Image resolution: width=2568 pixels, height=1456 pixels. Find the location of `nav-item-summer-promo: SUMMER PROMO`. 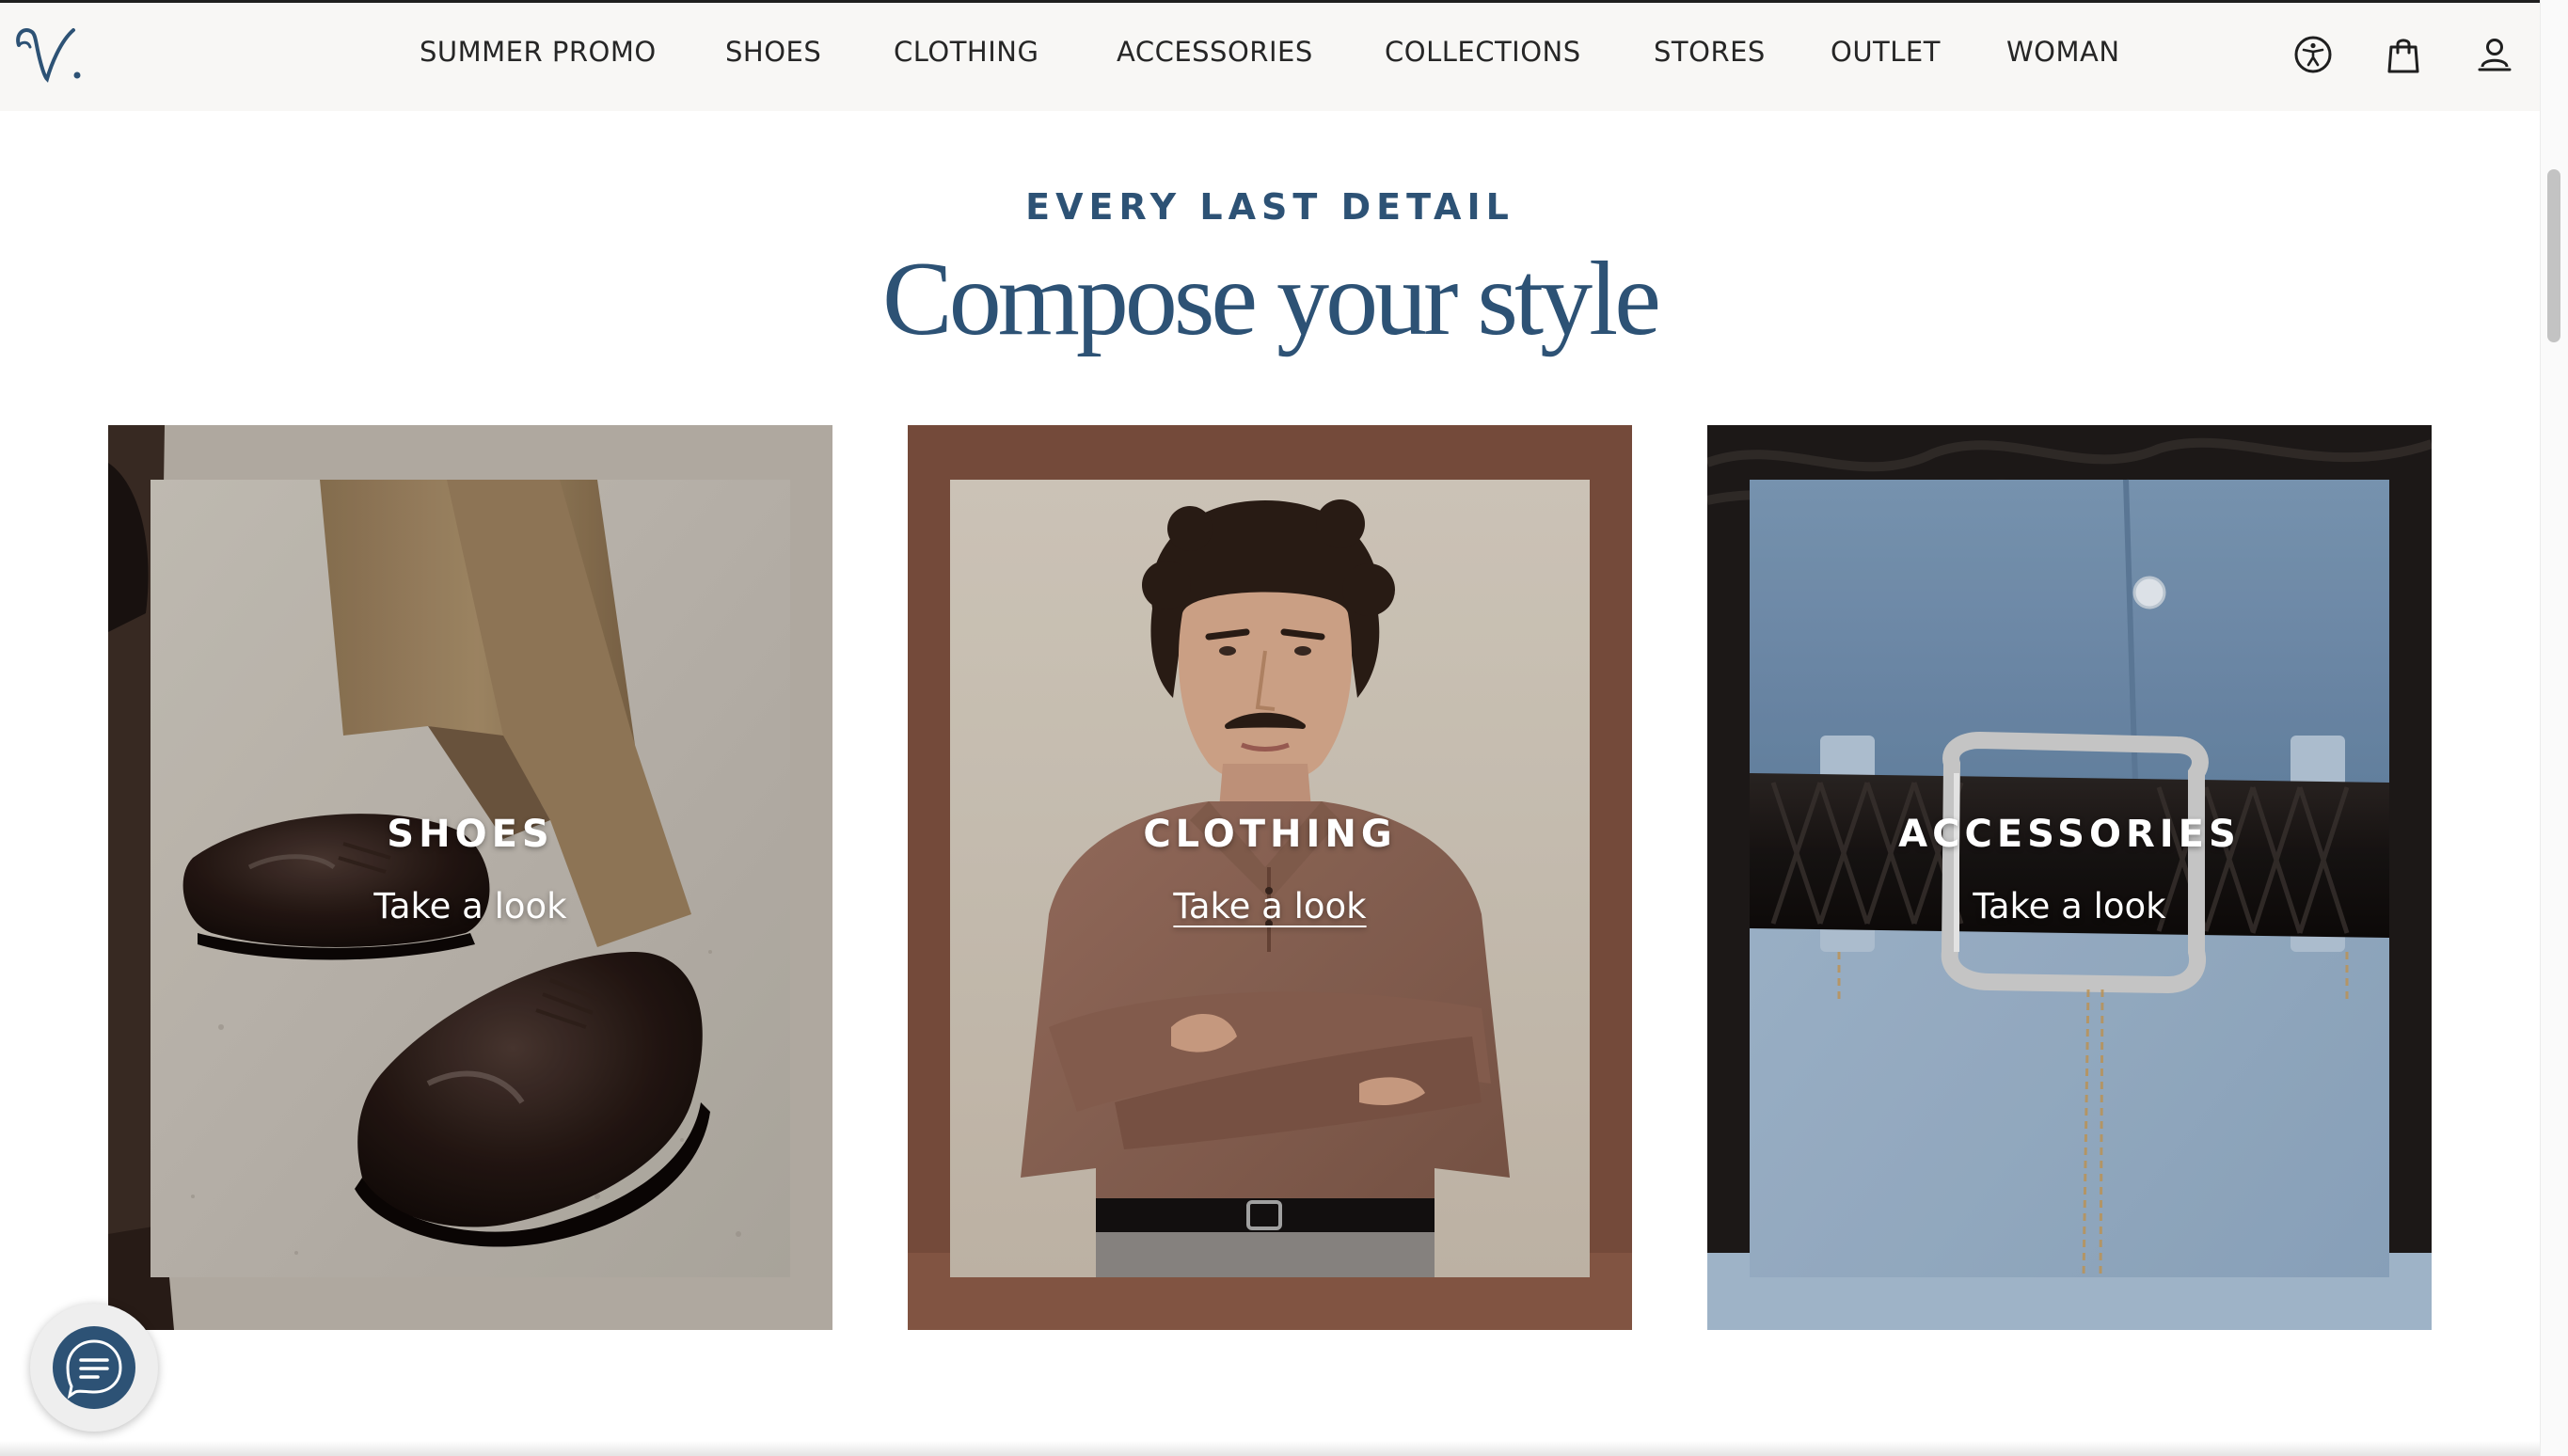

nav-item-summer-promo: SUMMER PROMO is located at coordinates (538, 52).